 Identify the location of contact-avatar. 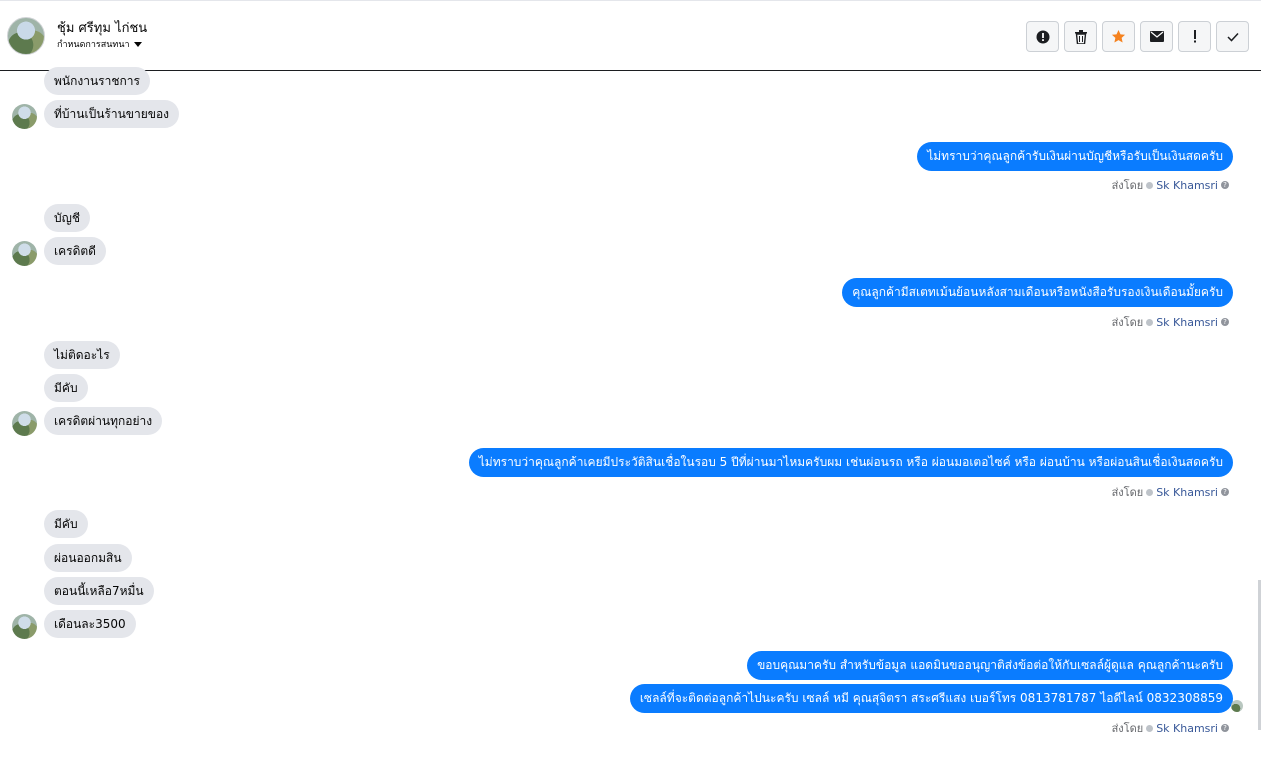
(26, 36).